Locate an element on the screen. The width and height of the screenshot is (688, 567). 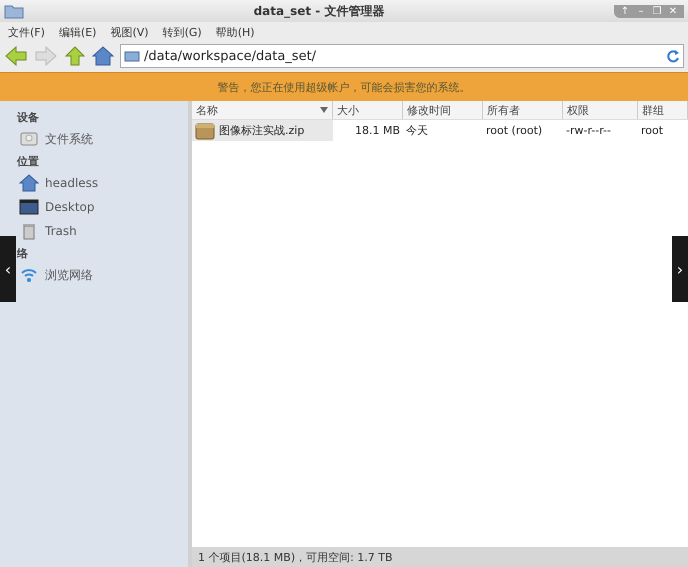
column-header: 大小 is located at coordinates (368, 110).